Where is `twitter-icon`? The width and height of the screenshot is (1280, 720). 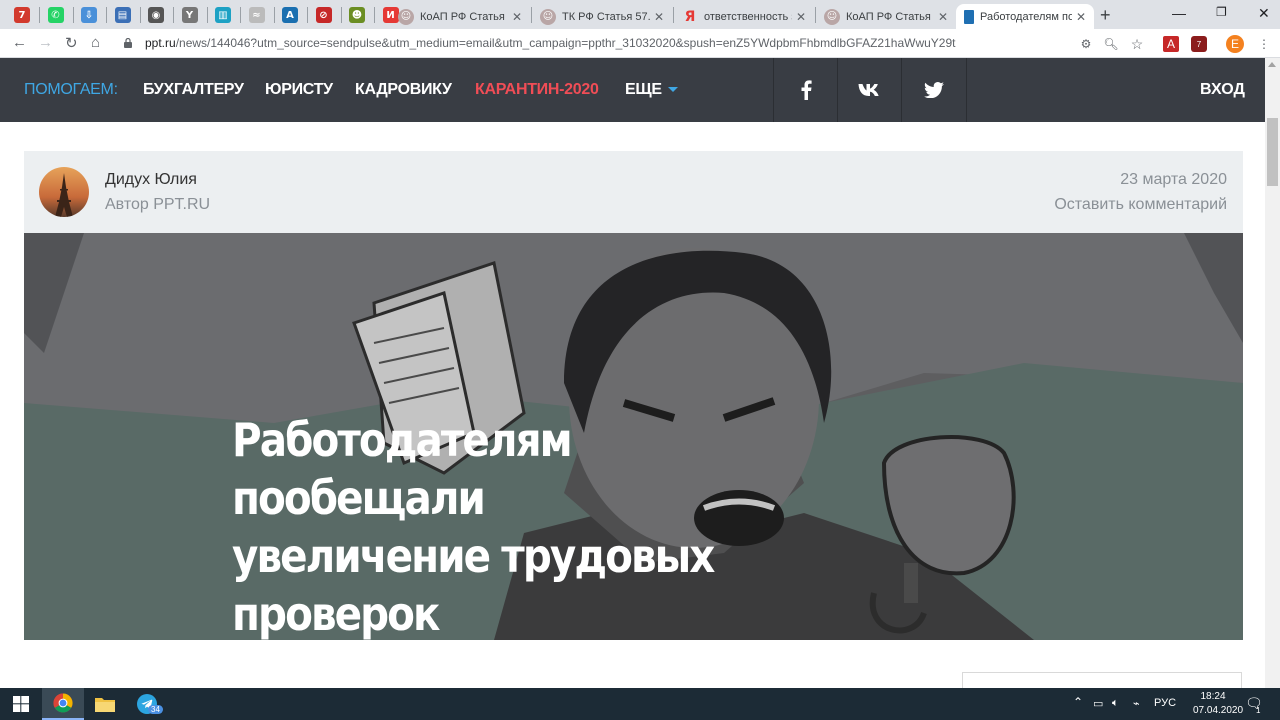 twitter-icon is located at coordinates (933, 90).